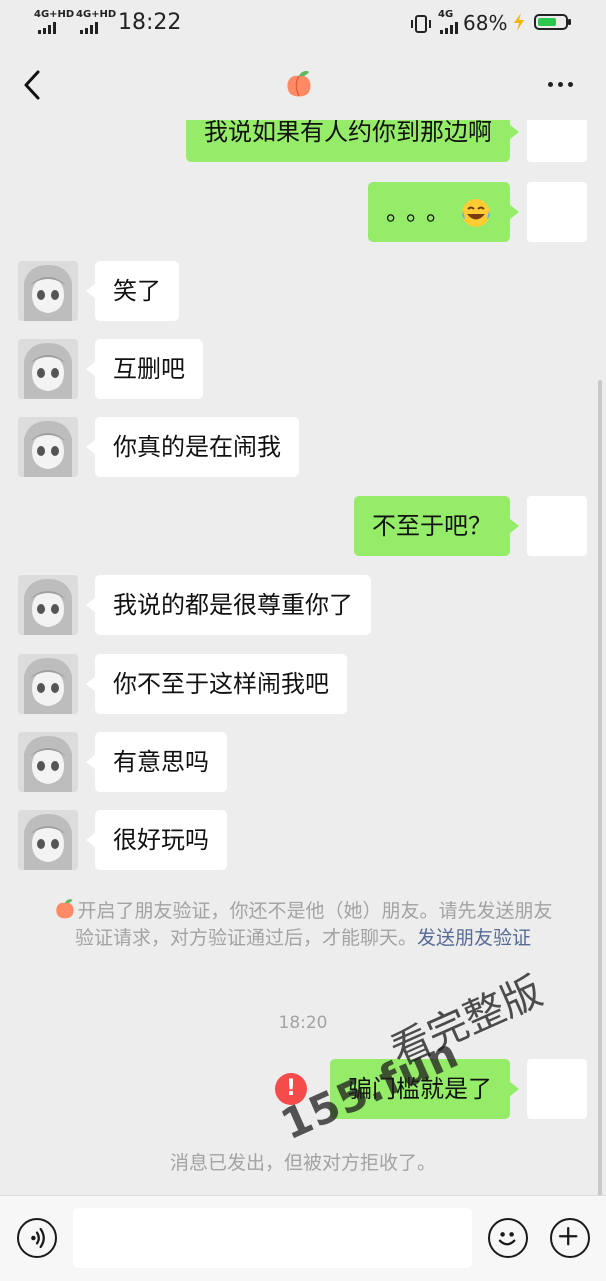 The height and width of the screenshot is (1281, 606). Describe the element at coordinates (446, 14) in the screenshot. I see `network-label-3: 4G` at that location.